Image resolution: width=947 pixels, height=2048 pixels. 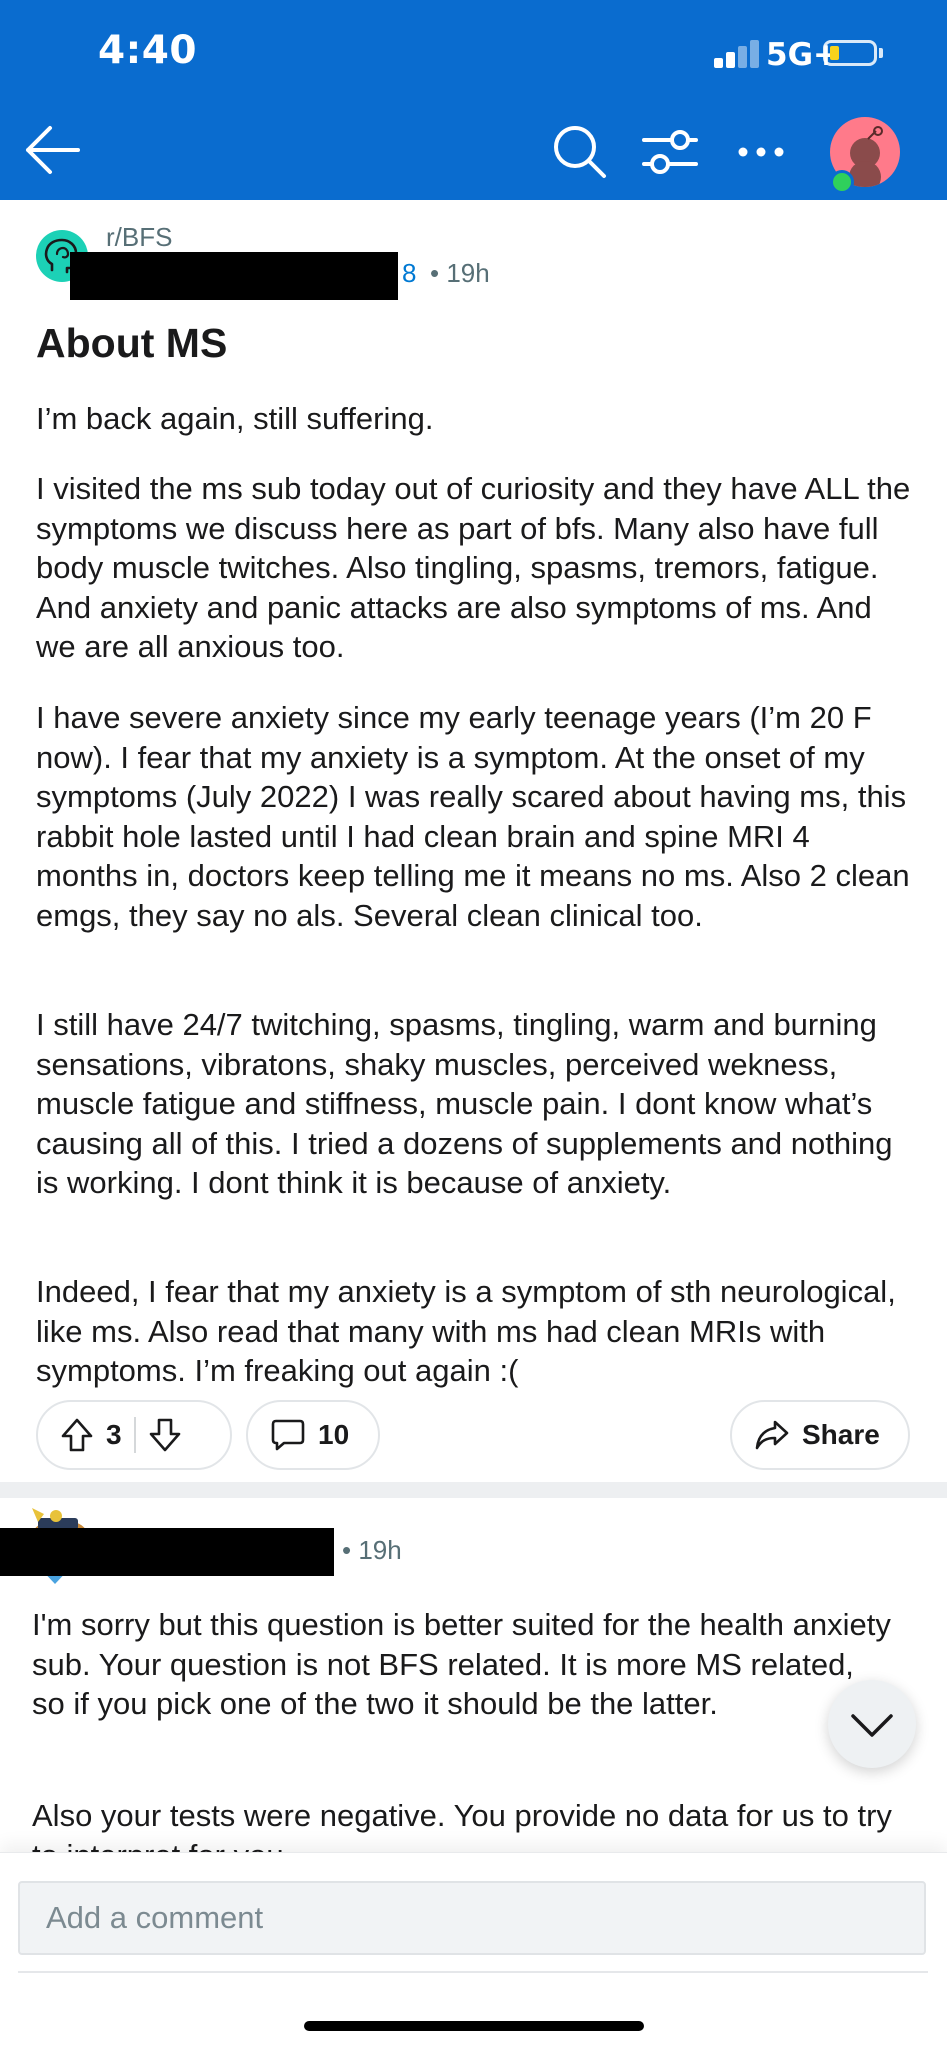 I want to click on share-icon, so click(x=772, y=1435).